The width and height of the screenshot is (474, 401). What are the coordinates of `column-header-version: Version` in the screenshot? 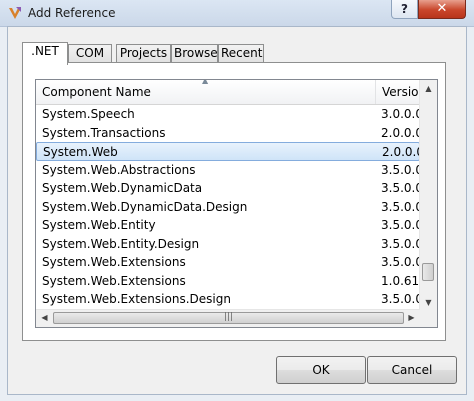 It's located at (401, 92).